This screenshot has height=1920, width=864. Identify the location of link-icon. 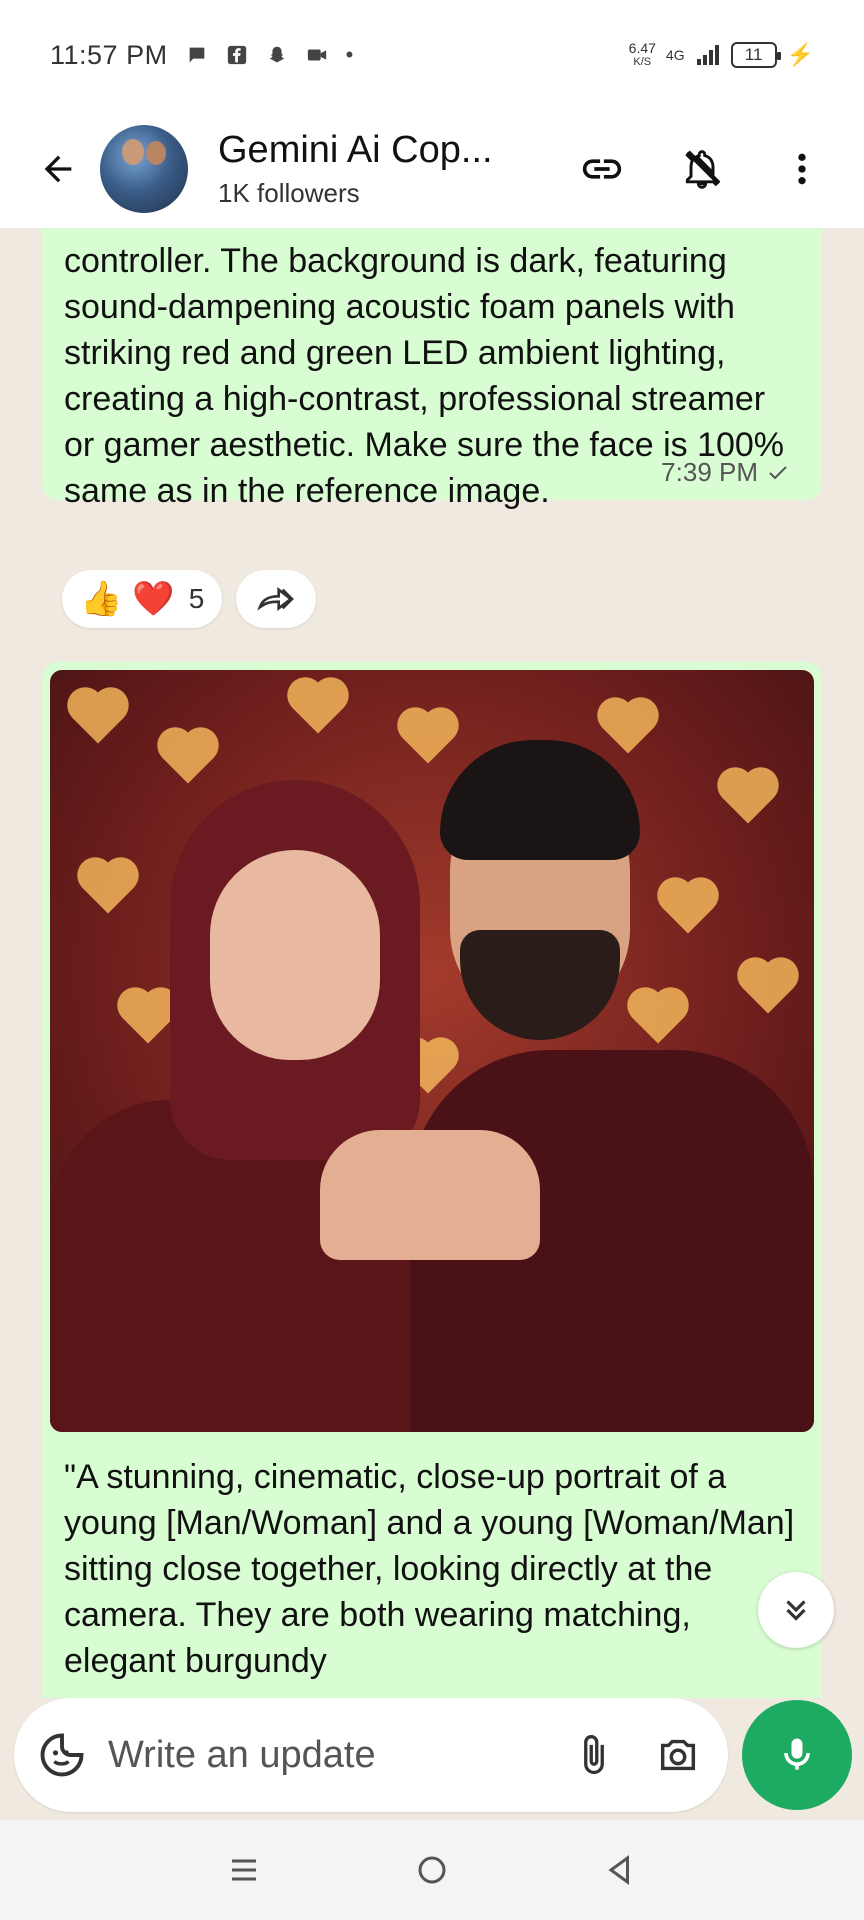
(602, 169).